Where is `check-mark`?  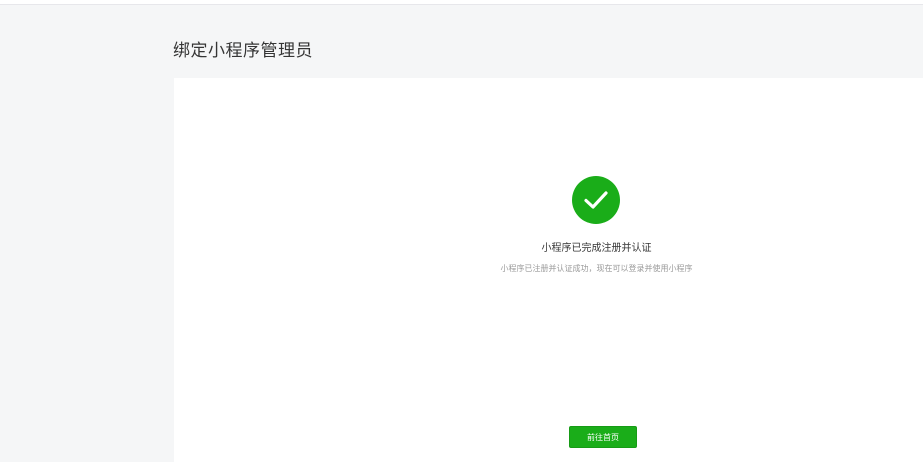
check-mark is located at coordinates (596, 200).